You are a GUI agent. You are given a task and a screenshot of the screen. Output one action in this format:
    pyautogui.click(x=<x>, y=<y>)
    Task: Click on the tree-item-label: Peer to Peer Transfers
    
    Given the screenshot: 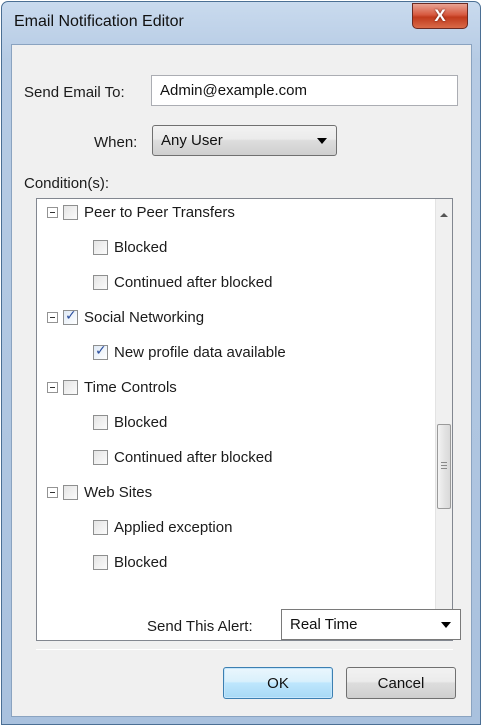 What is the action you would take?
    pyautogui.click(x=159, y=212)
    